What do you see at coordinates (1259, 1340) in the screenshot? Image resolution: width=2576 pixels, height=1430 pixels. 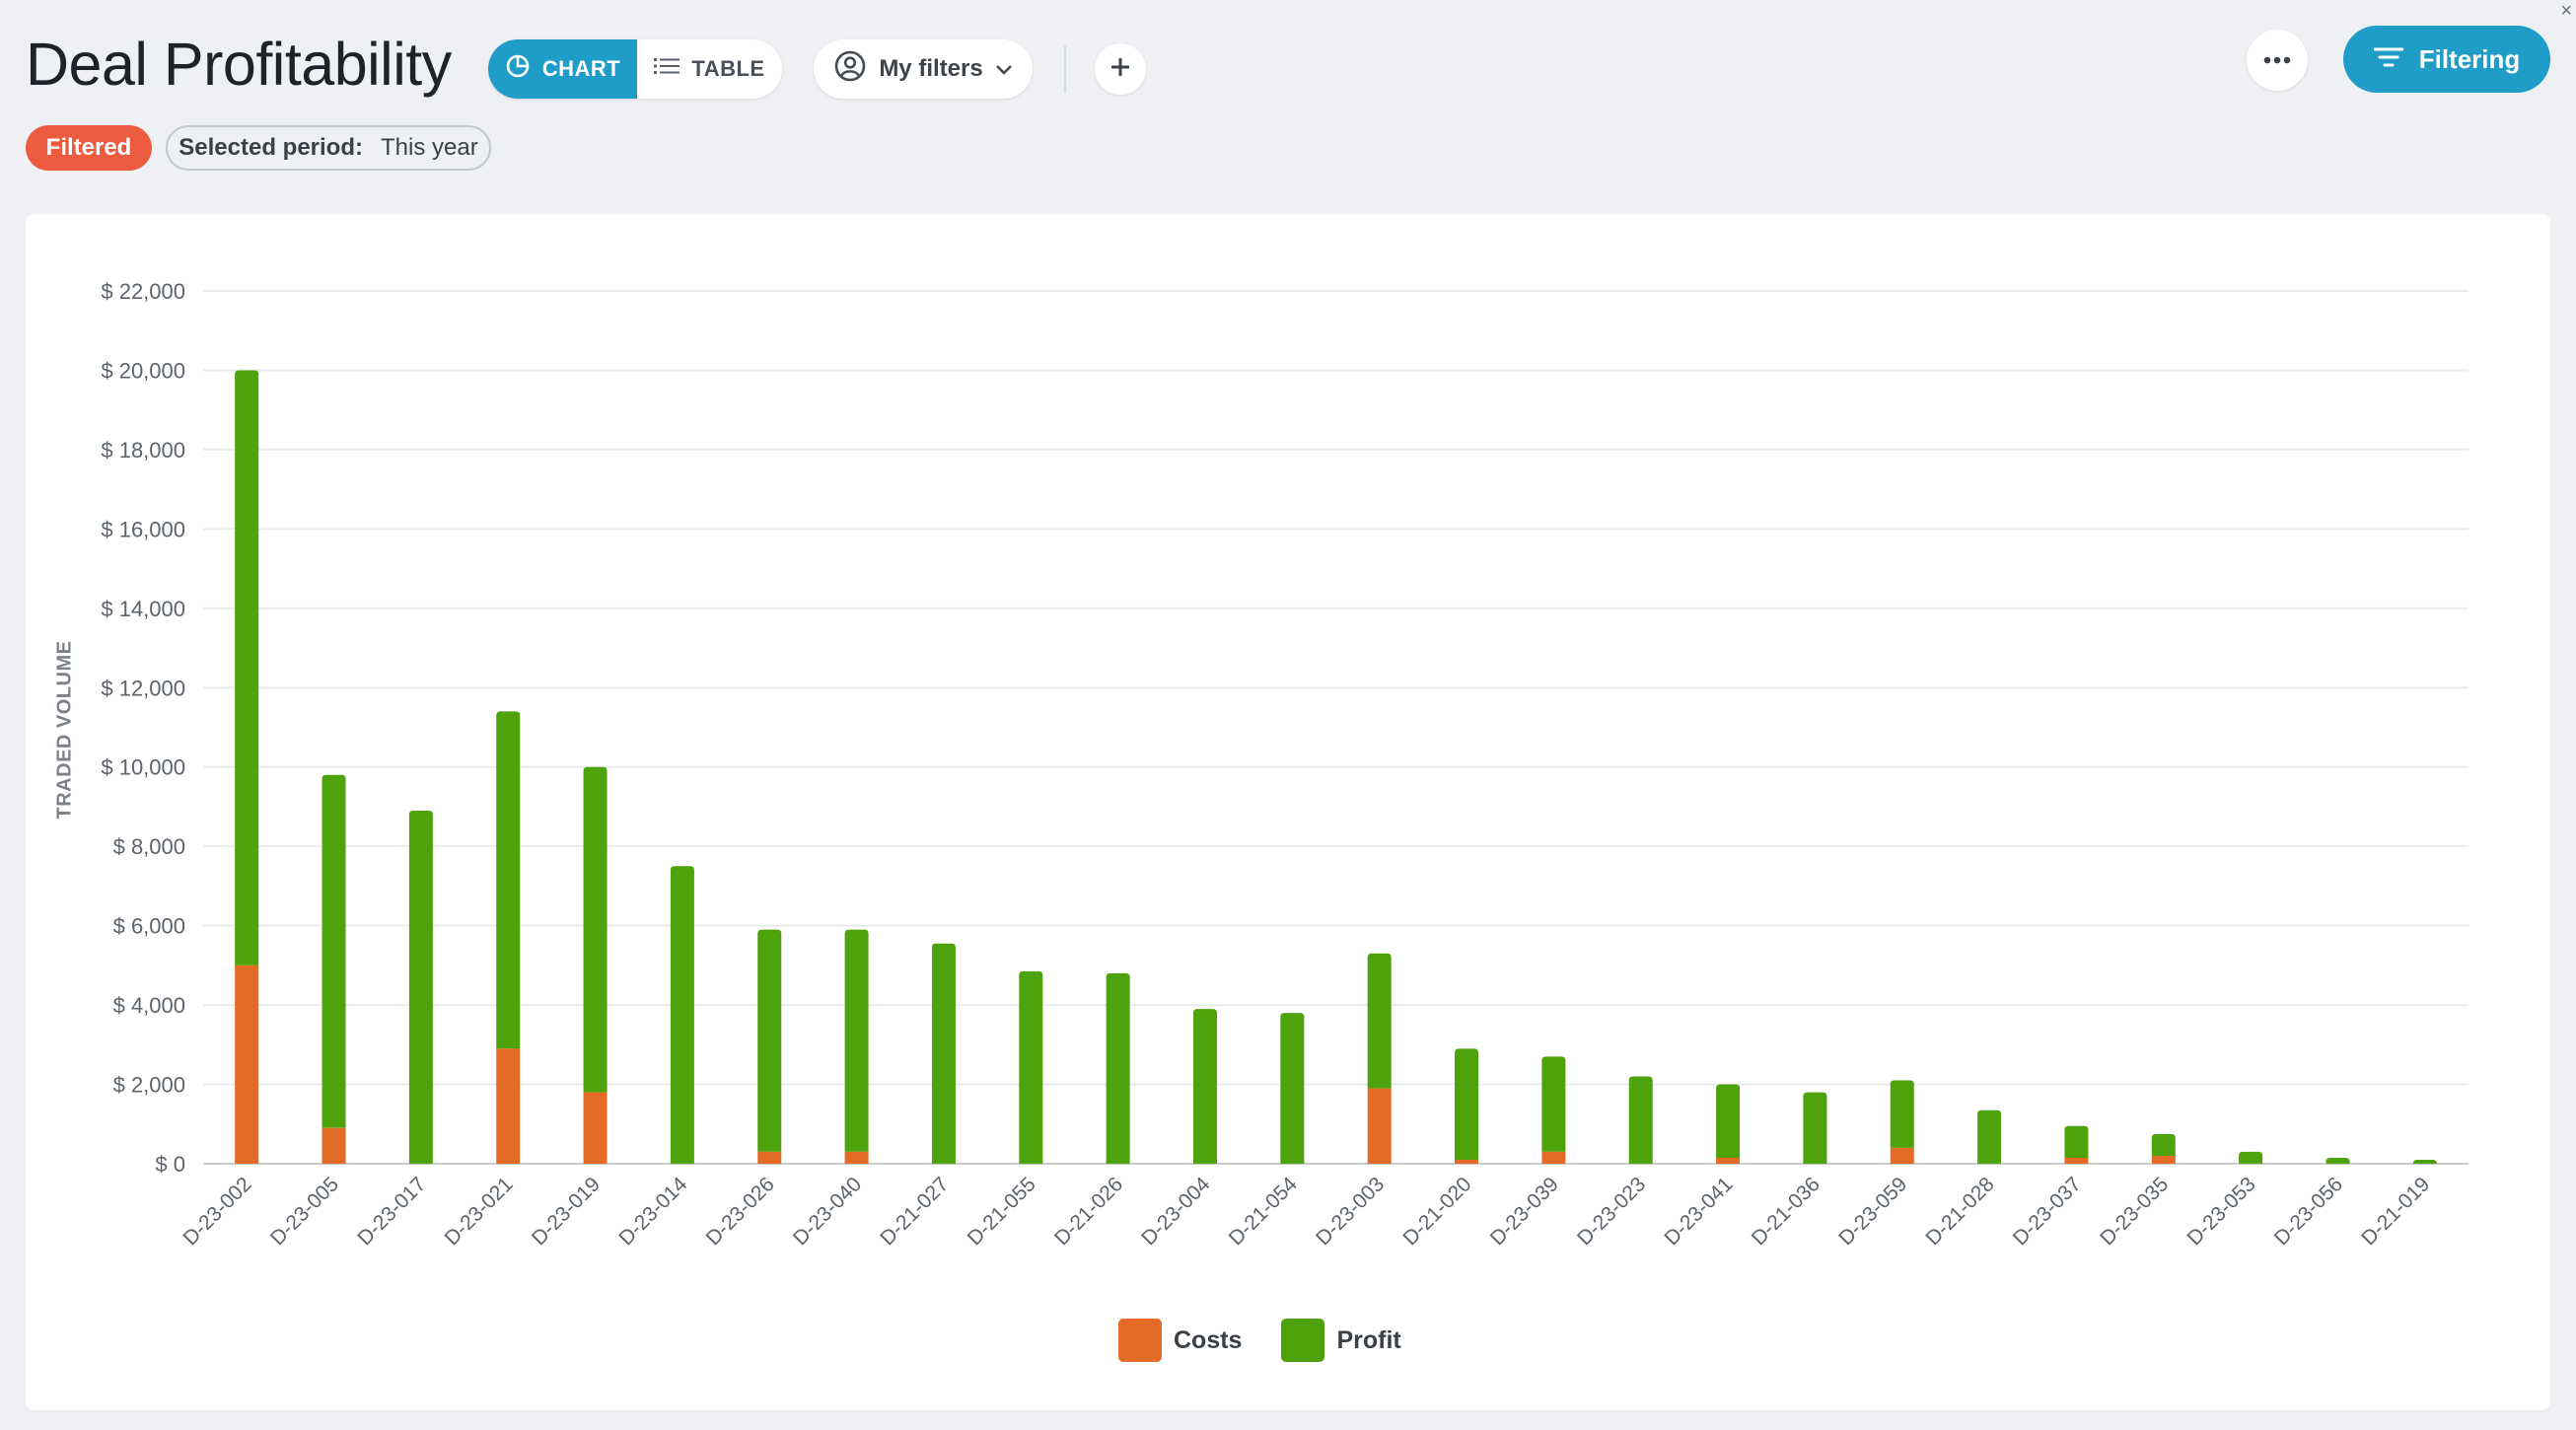 I see `chart-legend: Costs Profit` at bounding box center [1259, 1340].